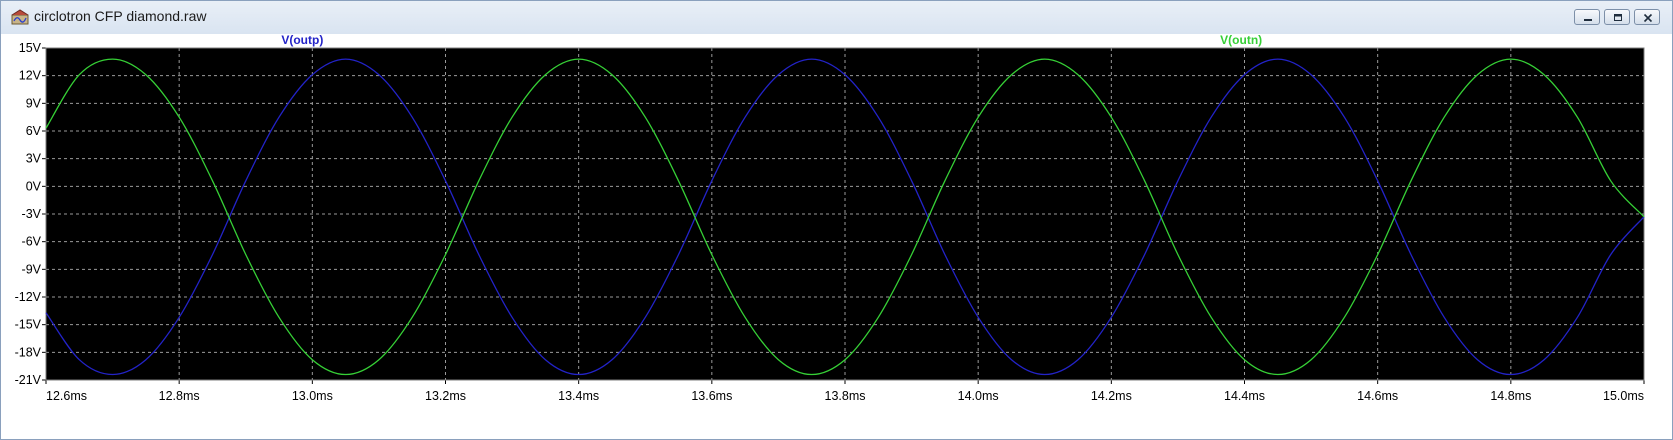 Image resolution: width=1673 pixels, height=440 pixels. I want to click on y-tick-label: -18V, so click(28, 352).